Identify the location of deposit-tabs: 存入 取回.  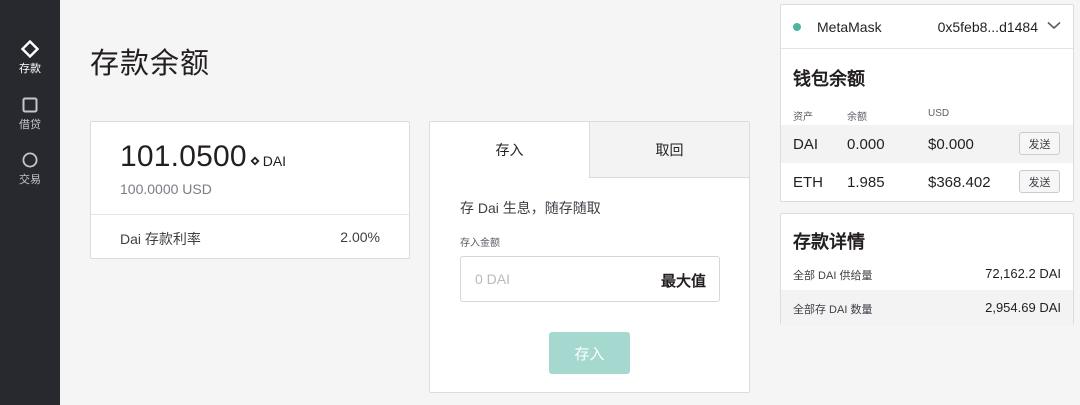
(589, 150).